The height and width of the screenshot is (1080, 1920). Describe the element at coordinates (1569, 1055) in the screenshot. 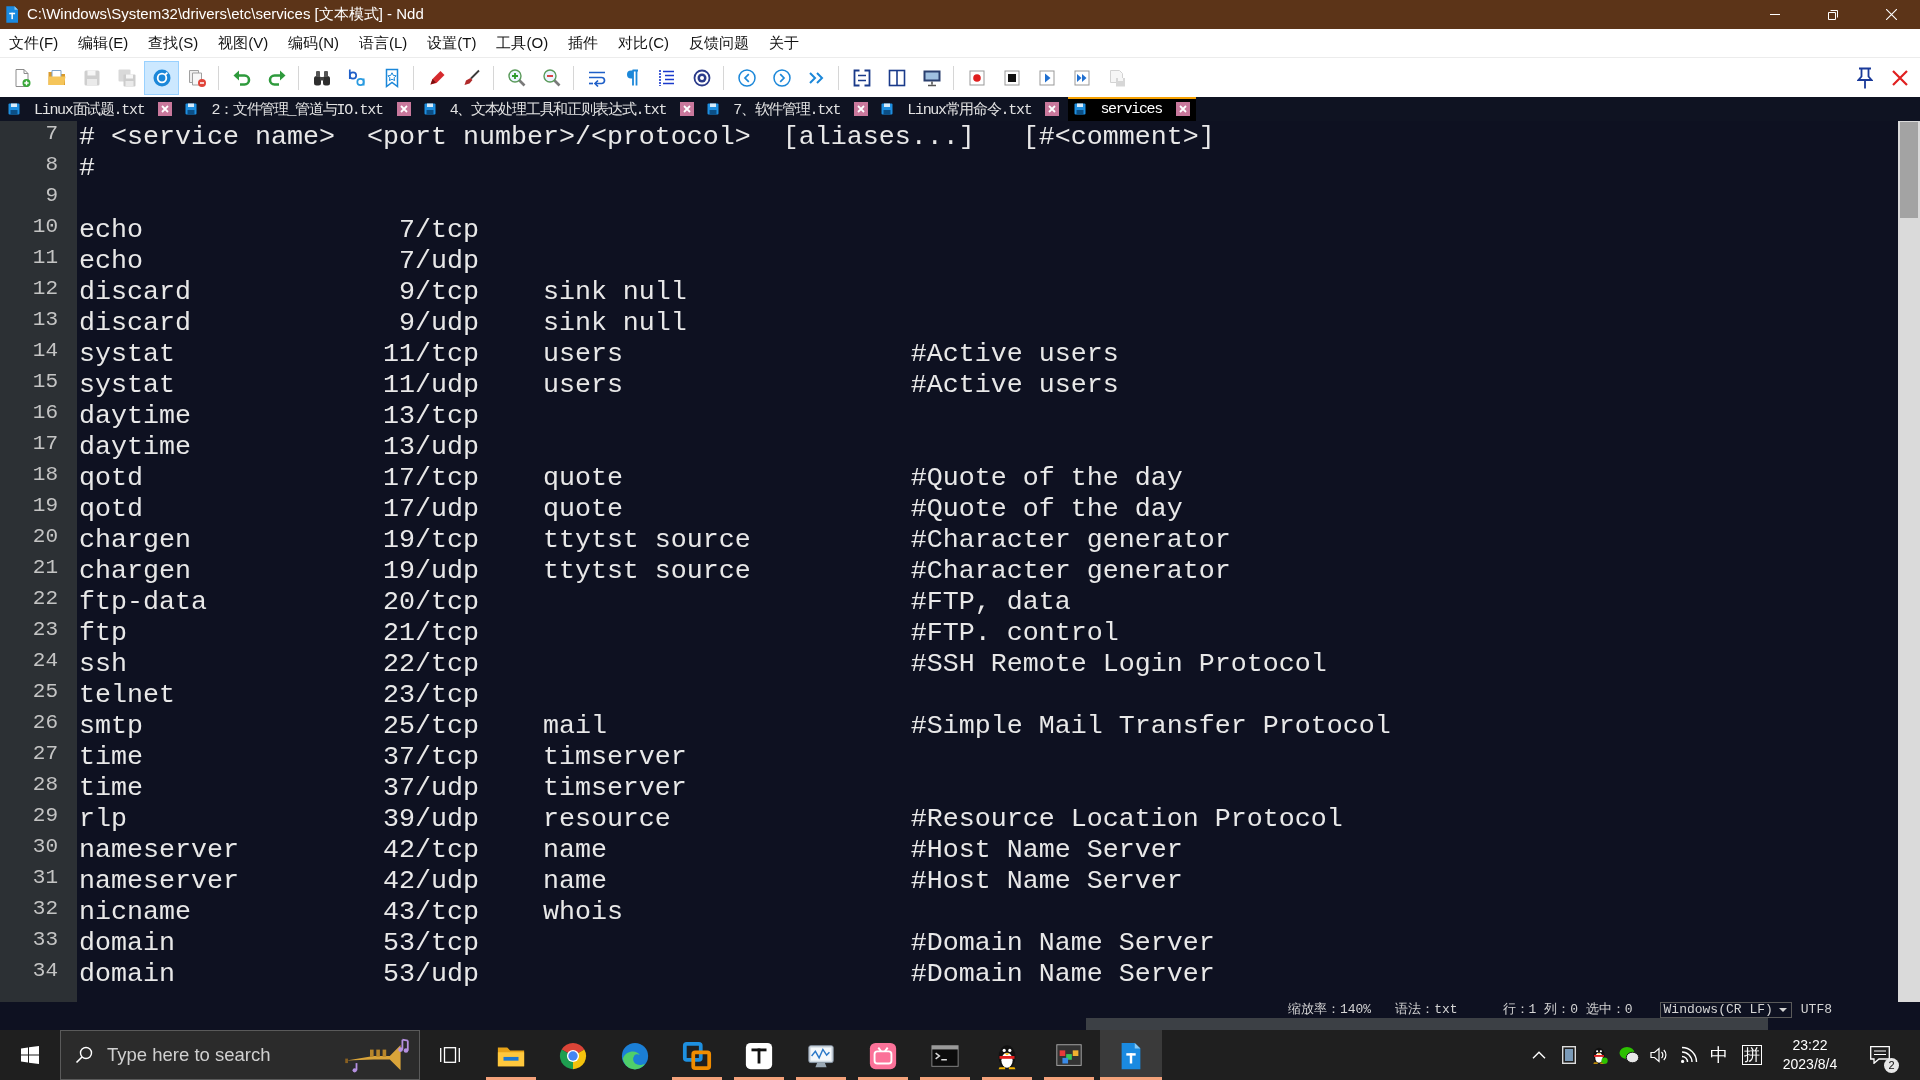

I see `tablet-icon` at that location.